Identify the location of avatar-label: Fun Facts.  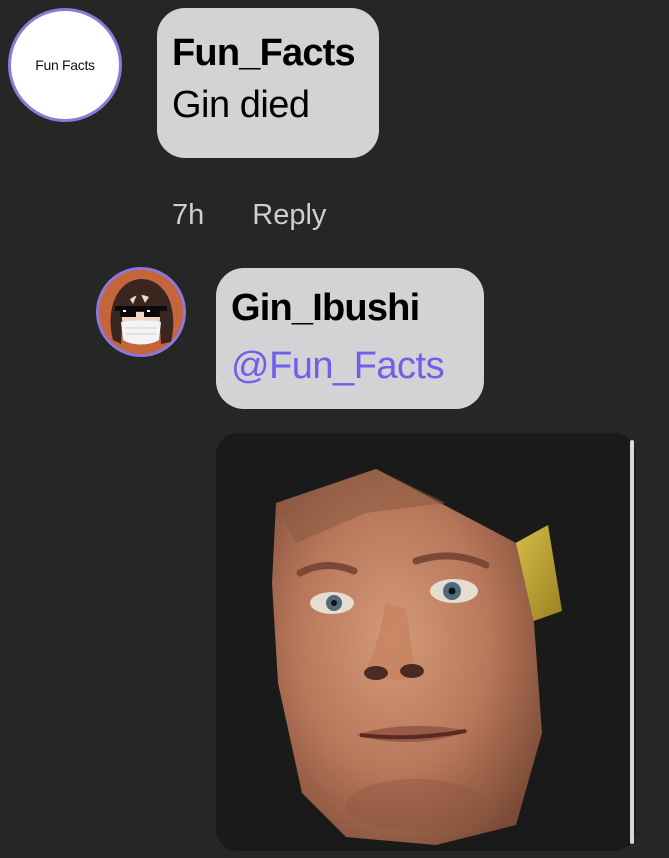
(65, 65).